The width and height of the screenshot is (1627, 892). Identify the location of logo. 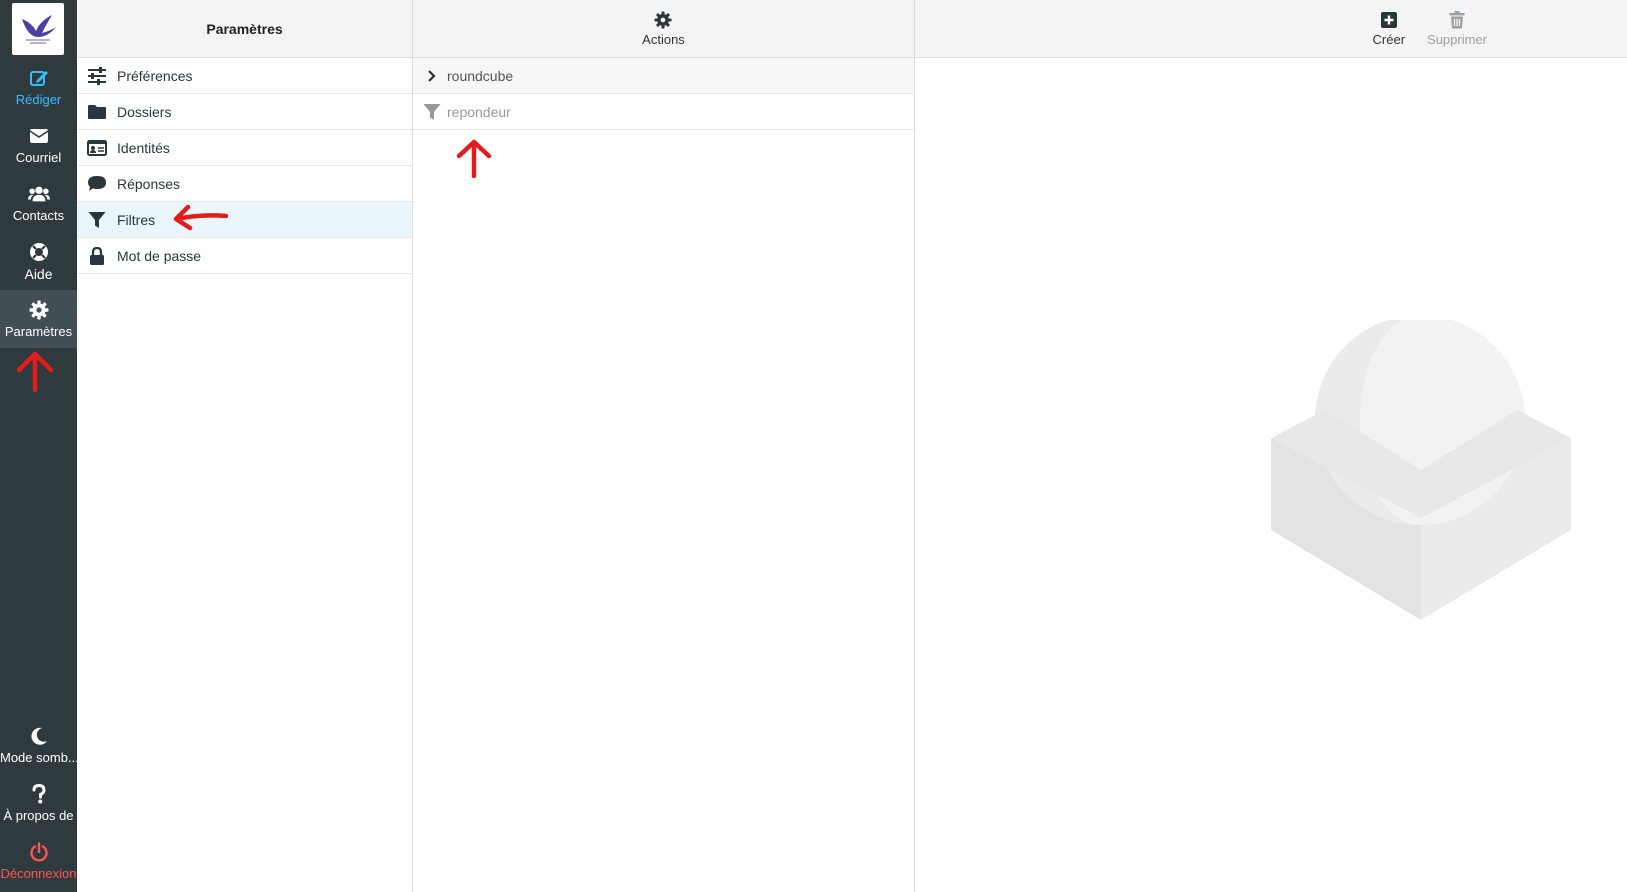
(38, 29).